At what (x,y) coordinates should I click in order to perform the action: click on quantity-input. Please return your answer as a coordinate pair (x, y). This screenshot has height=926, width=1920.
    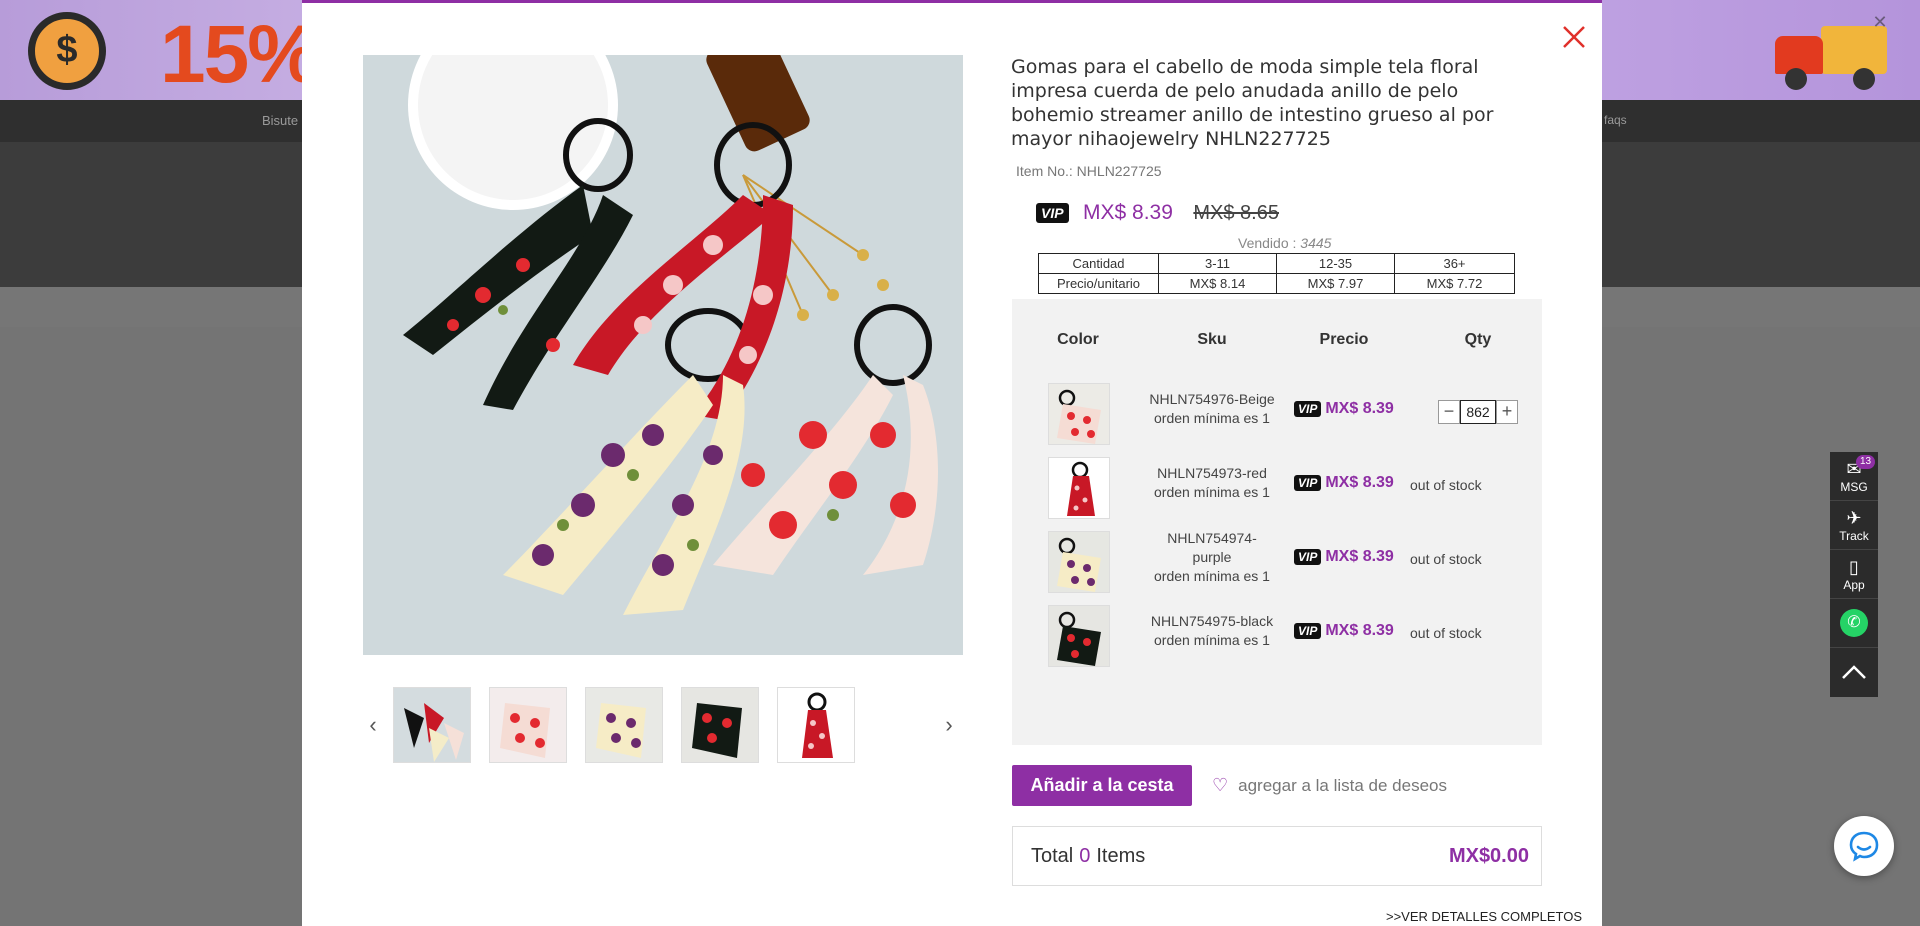
    Looking at the image, I should click on (1478, 412).